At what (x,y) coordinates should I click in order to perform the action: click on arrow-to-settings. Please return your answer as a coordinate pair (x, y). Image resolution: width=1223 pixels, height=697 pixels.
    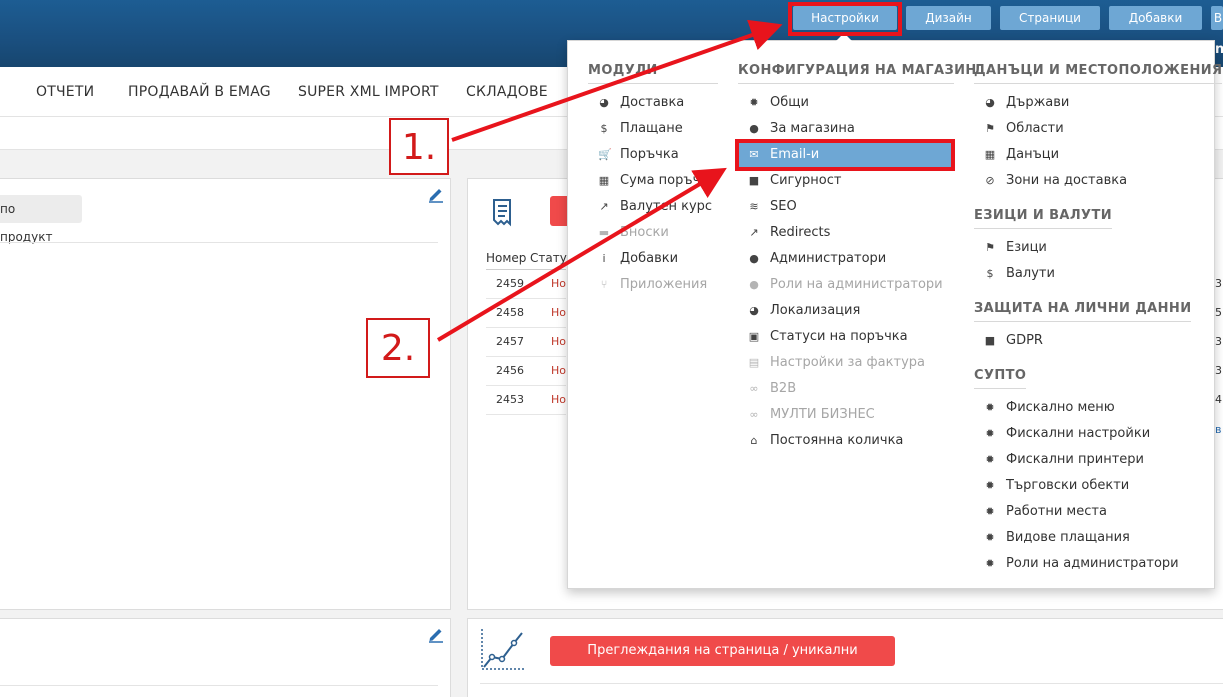
    Looking at the image, I should click on (617, 80).